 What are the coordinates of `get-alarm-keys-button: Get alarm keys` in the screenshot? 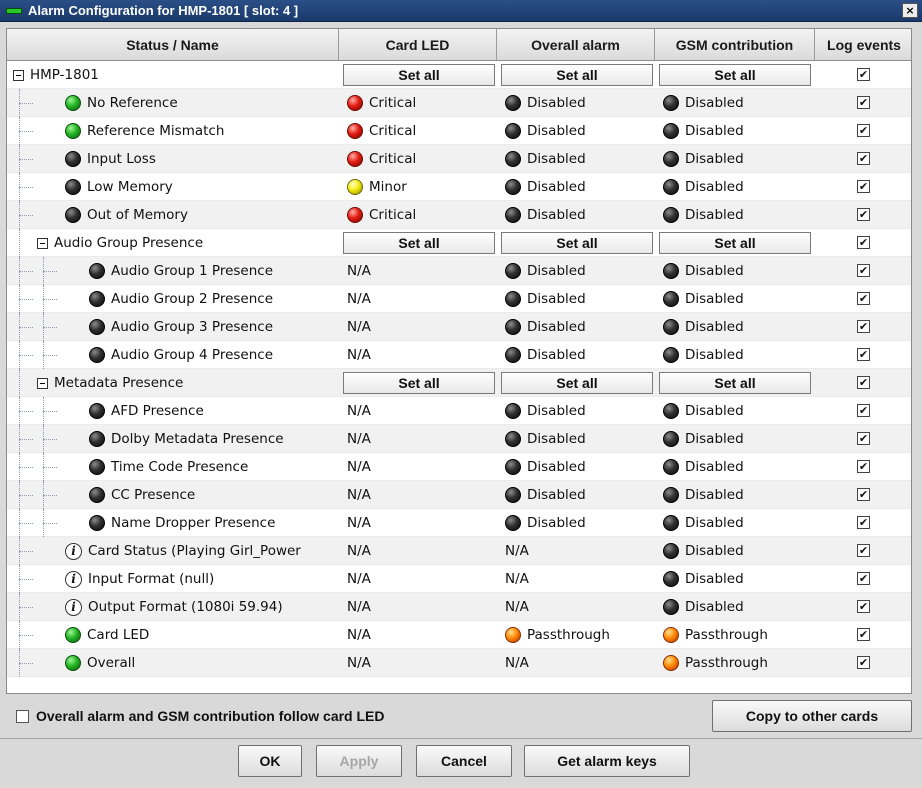 It's located at (607, 761).